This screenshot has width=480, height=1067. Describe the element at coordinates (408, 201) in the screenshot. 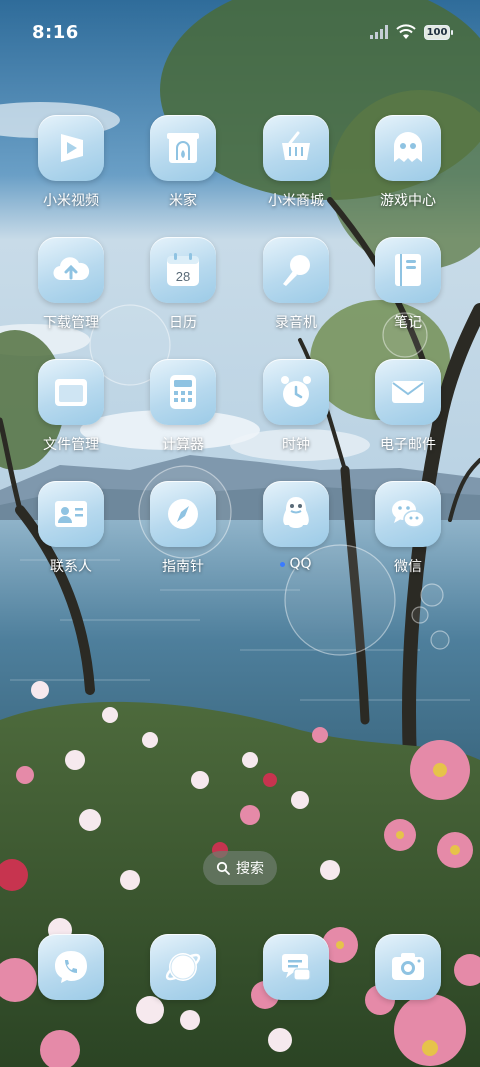

I see `app-label: 游戏中心` at that location.